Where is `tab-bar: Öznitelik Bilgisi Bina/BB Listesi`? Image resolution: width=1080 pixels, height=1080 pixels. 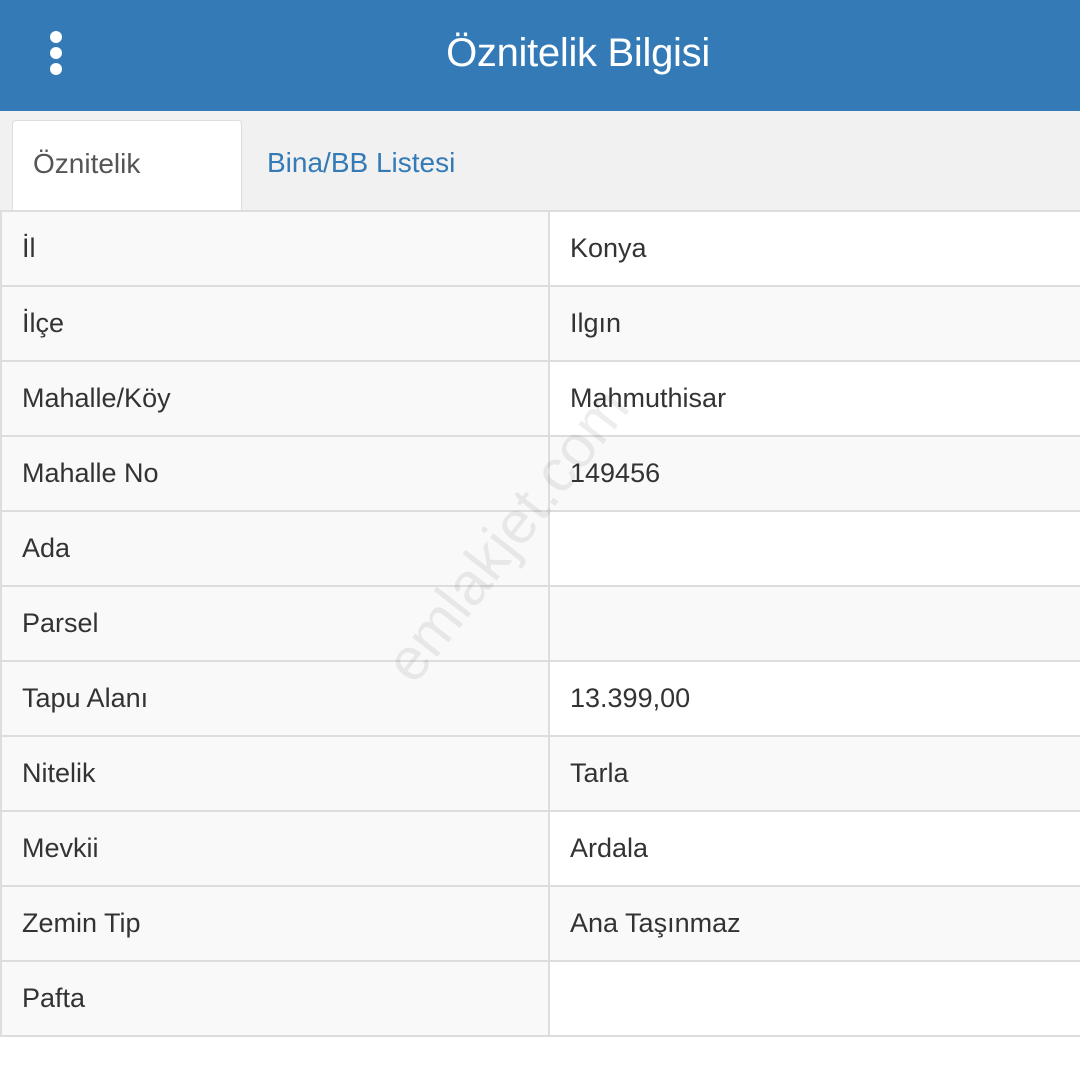
tab-bar: Öznitelik Bilgisi Bina/BB Listesi is located at coordinates (540, 188).